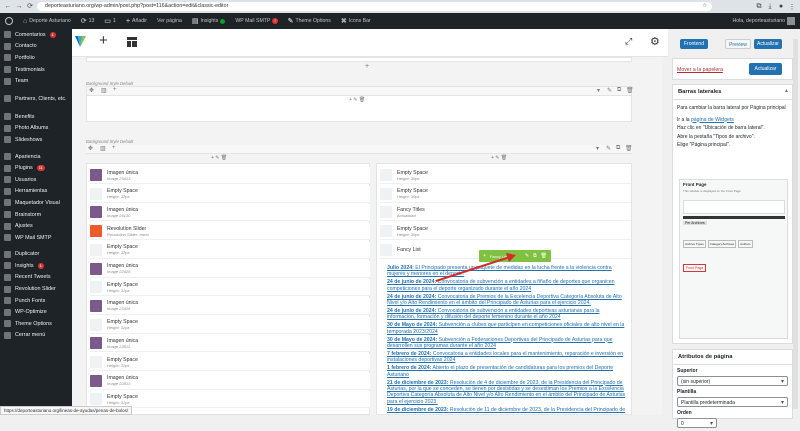 This screenshot has width=800, height=431. I want to click on sidebar-item: Maquetador Visual, so click(36, 203).